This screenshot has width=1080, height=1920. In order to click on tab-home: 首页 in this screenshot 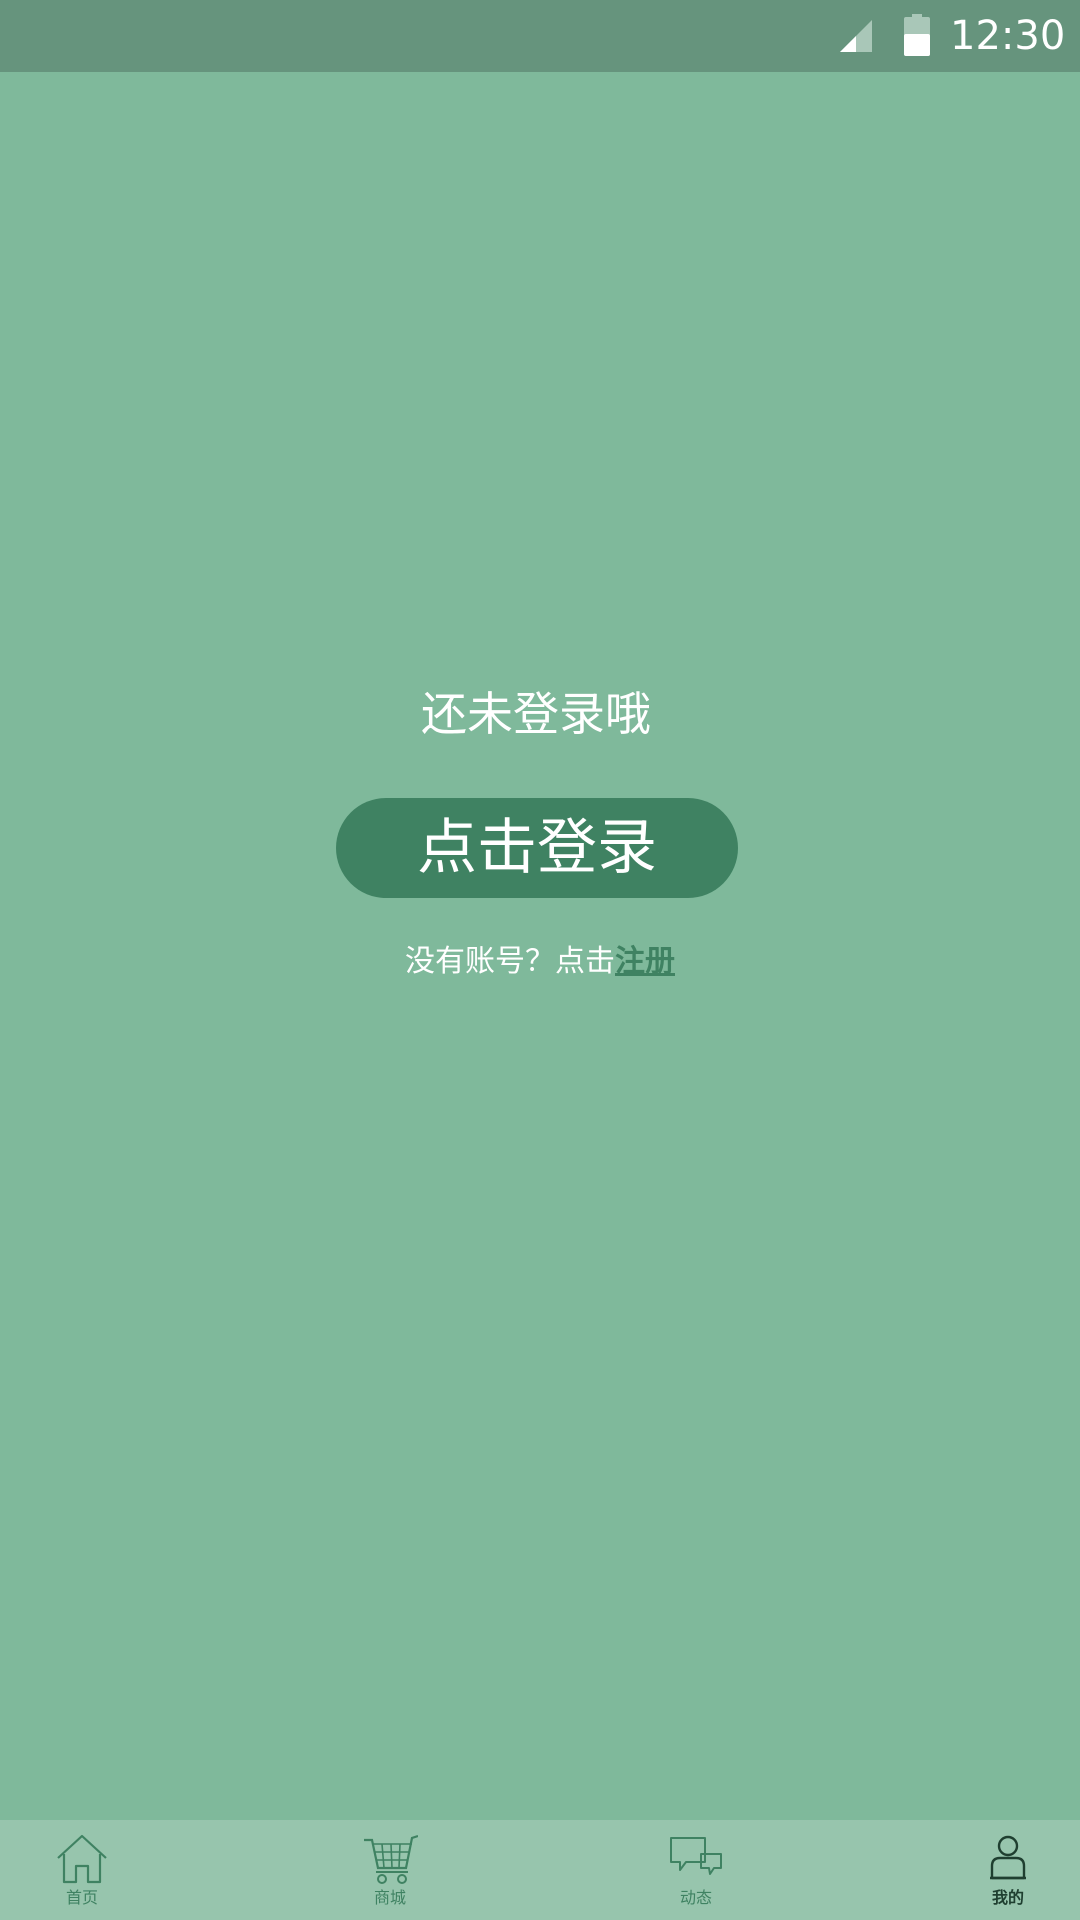, I will do `click(82, 1870)`.